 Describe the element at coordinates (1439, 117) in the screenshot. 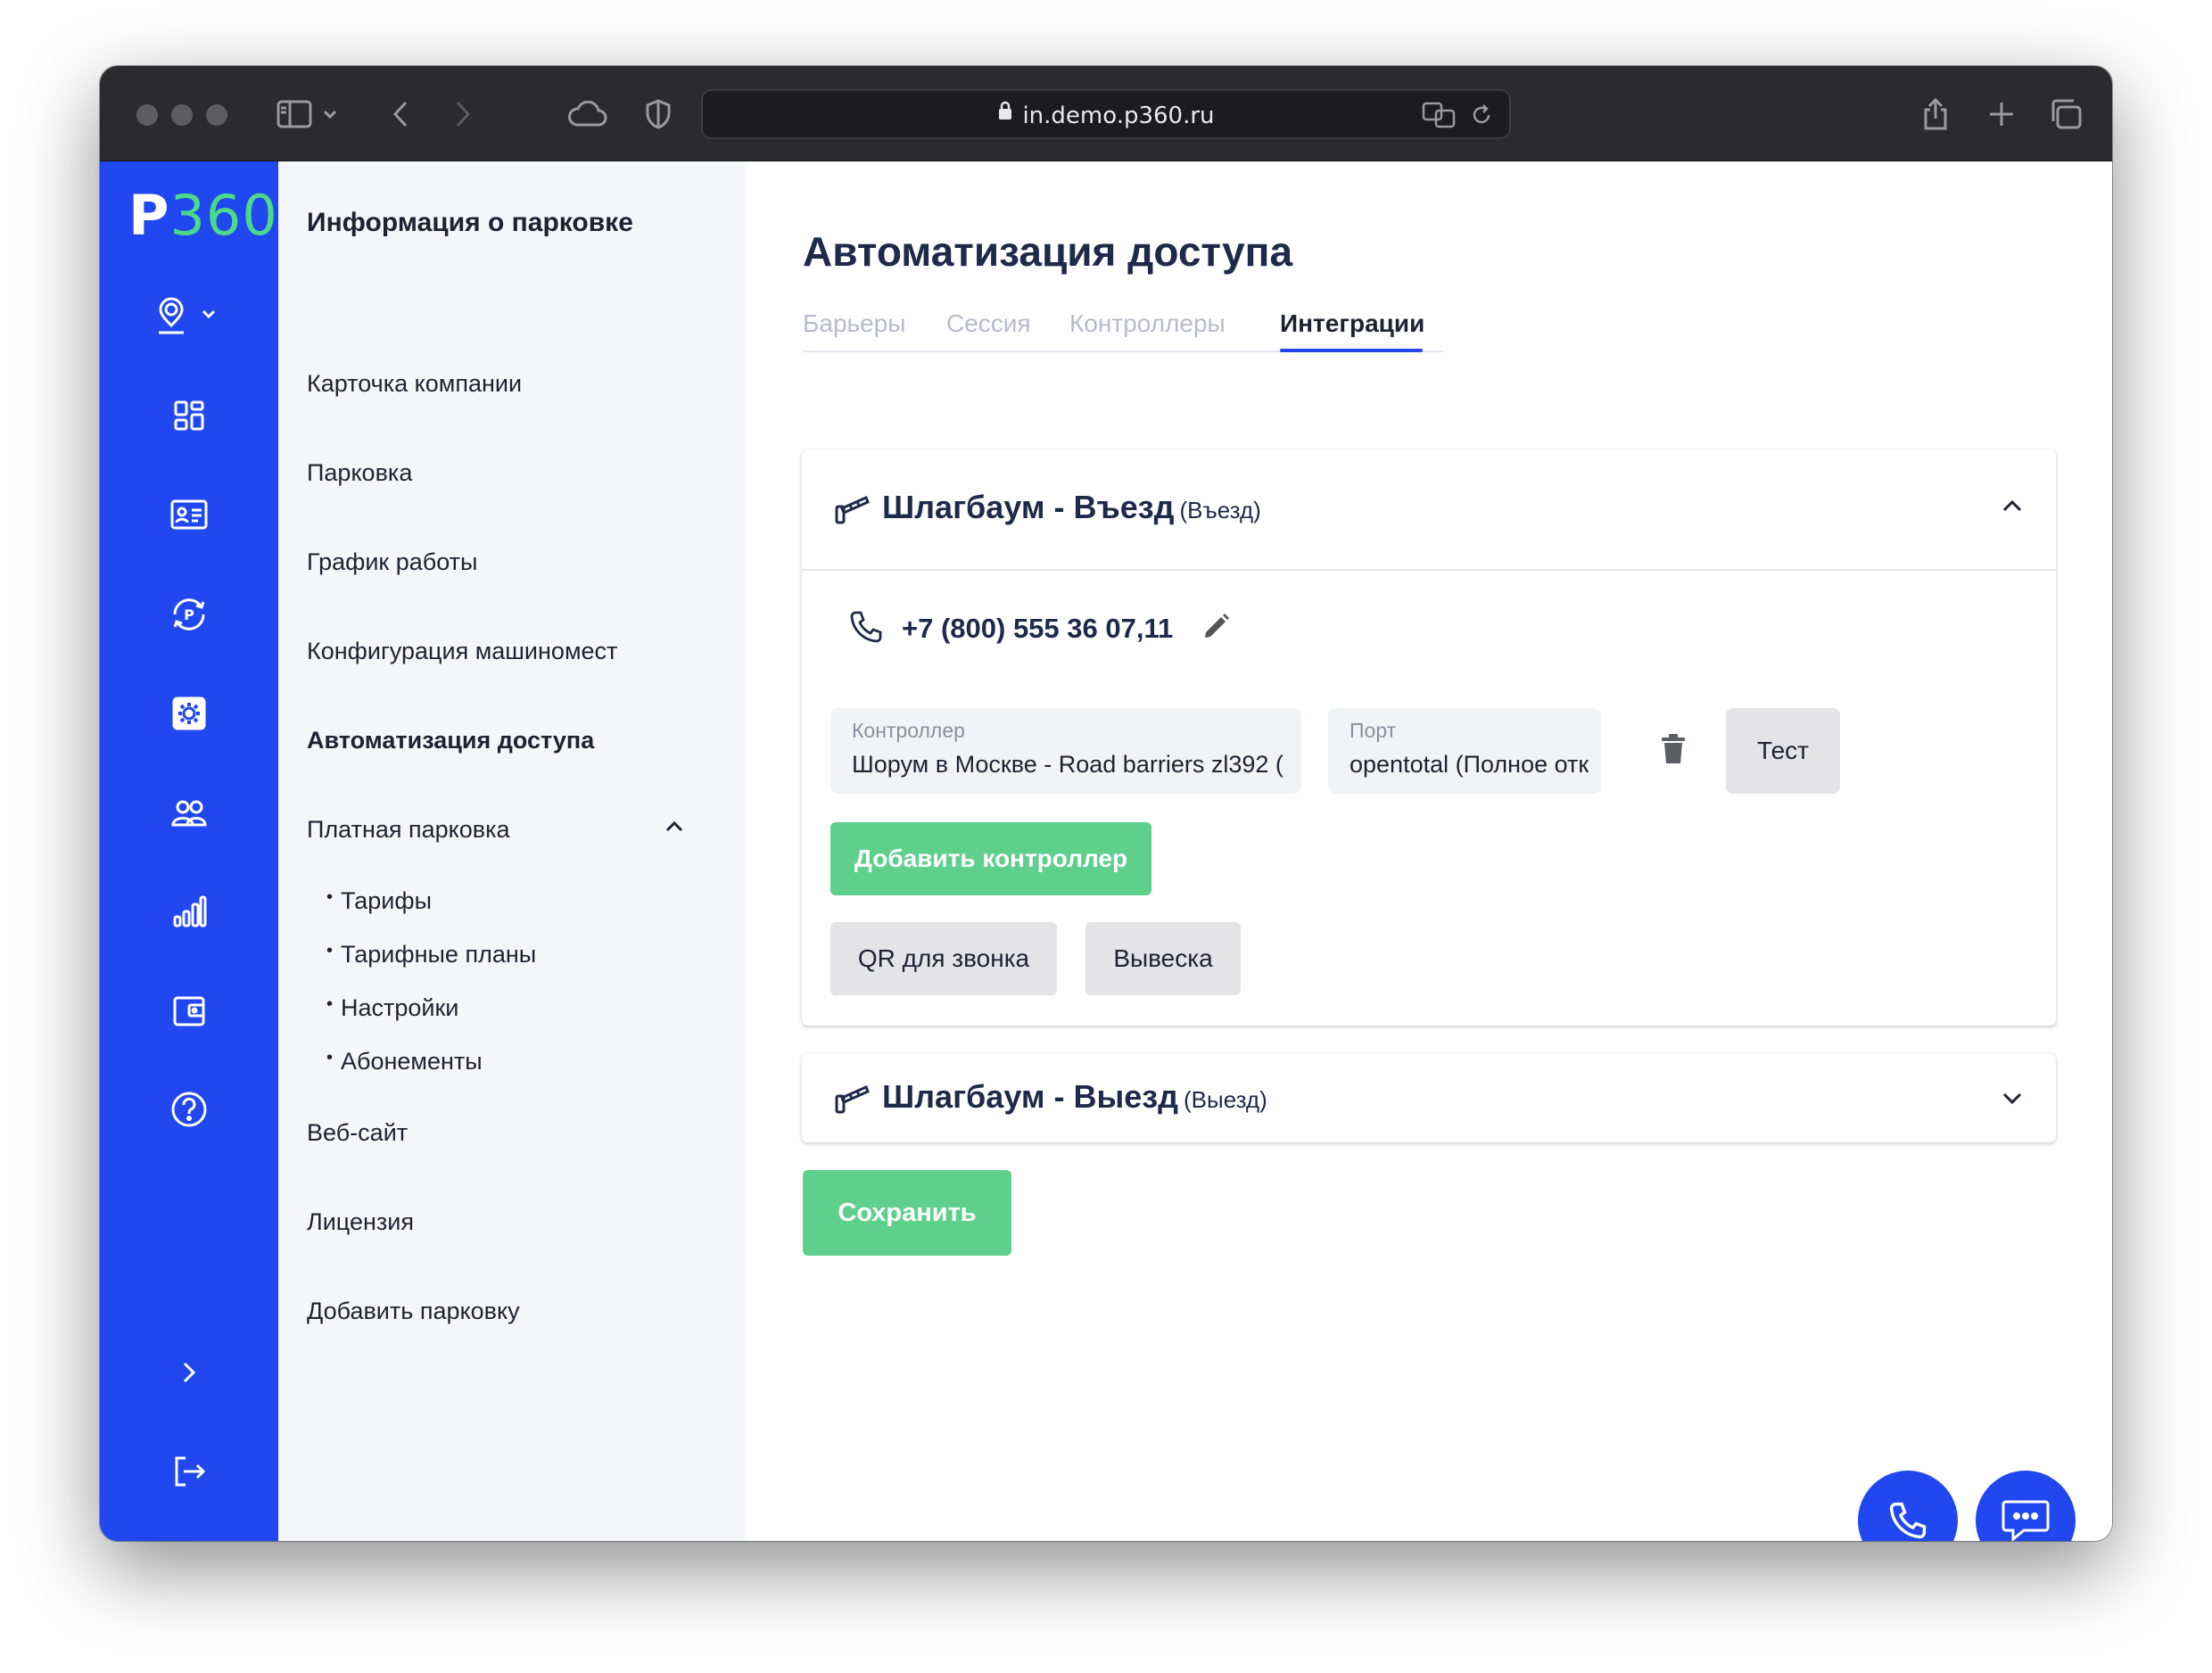

I see `translate-icon` at that location.